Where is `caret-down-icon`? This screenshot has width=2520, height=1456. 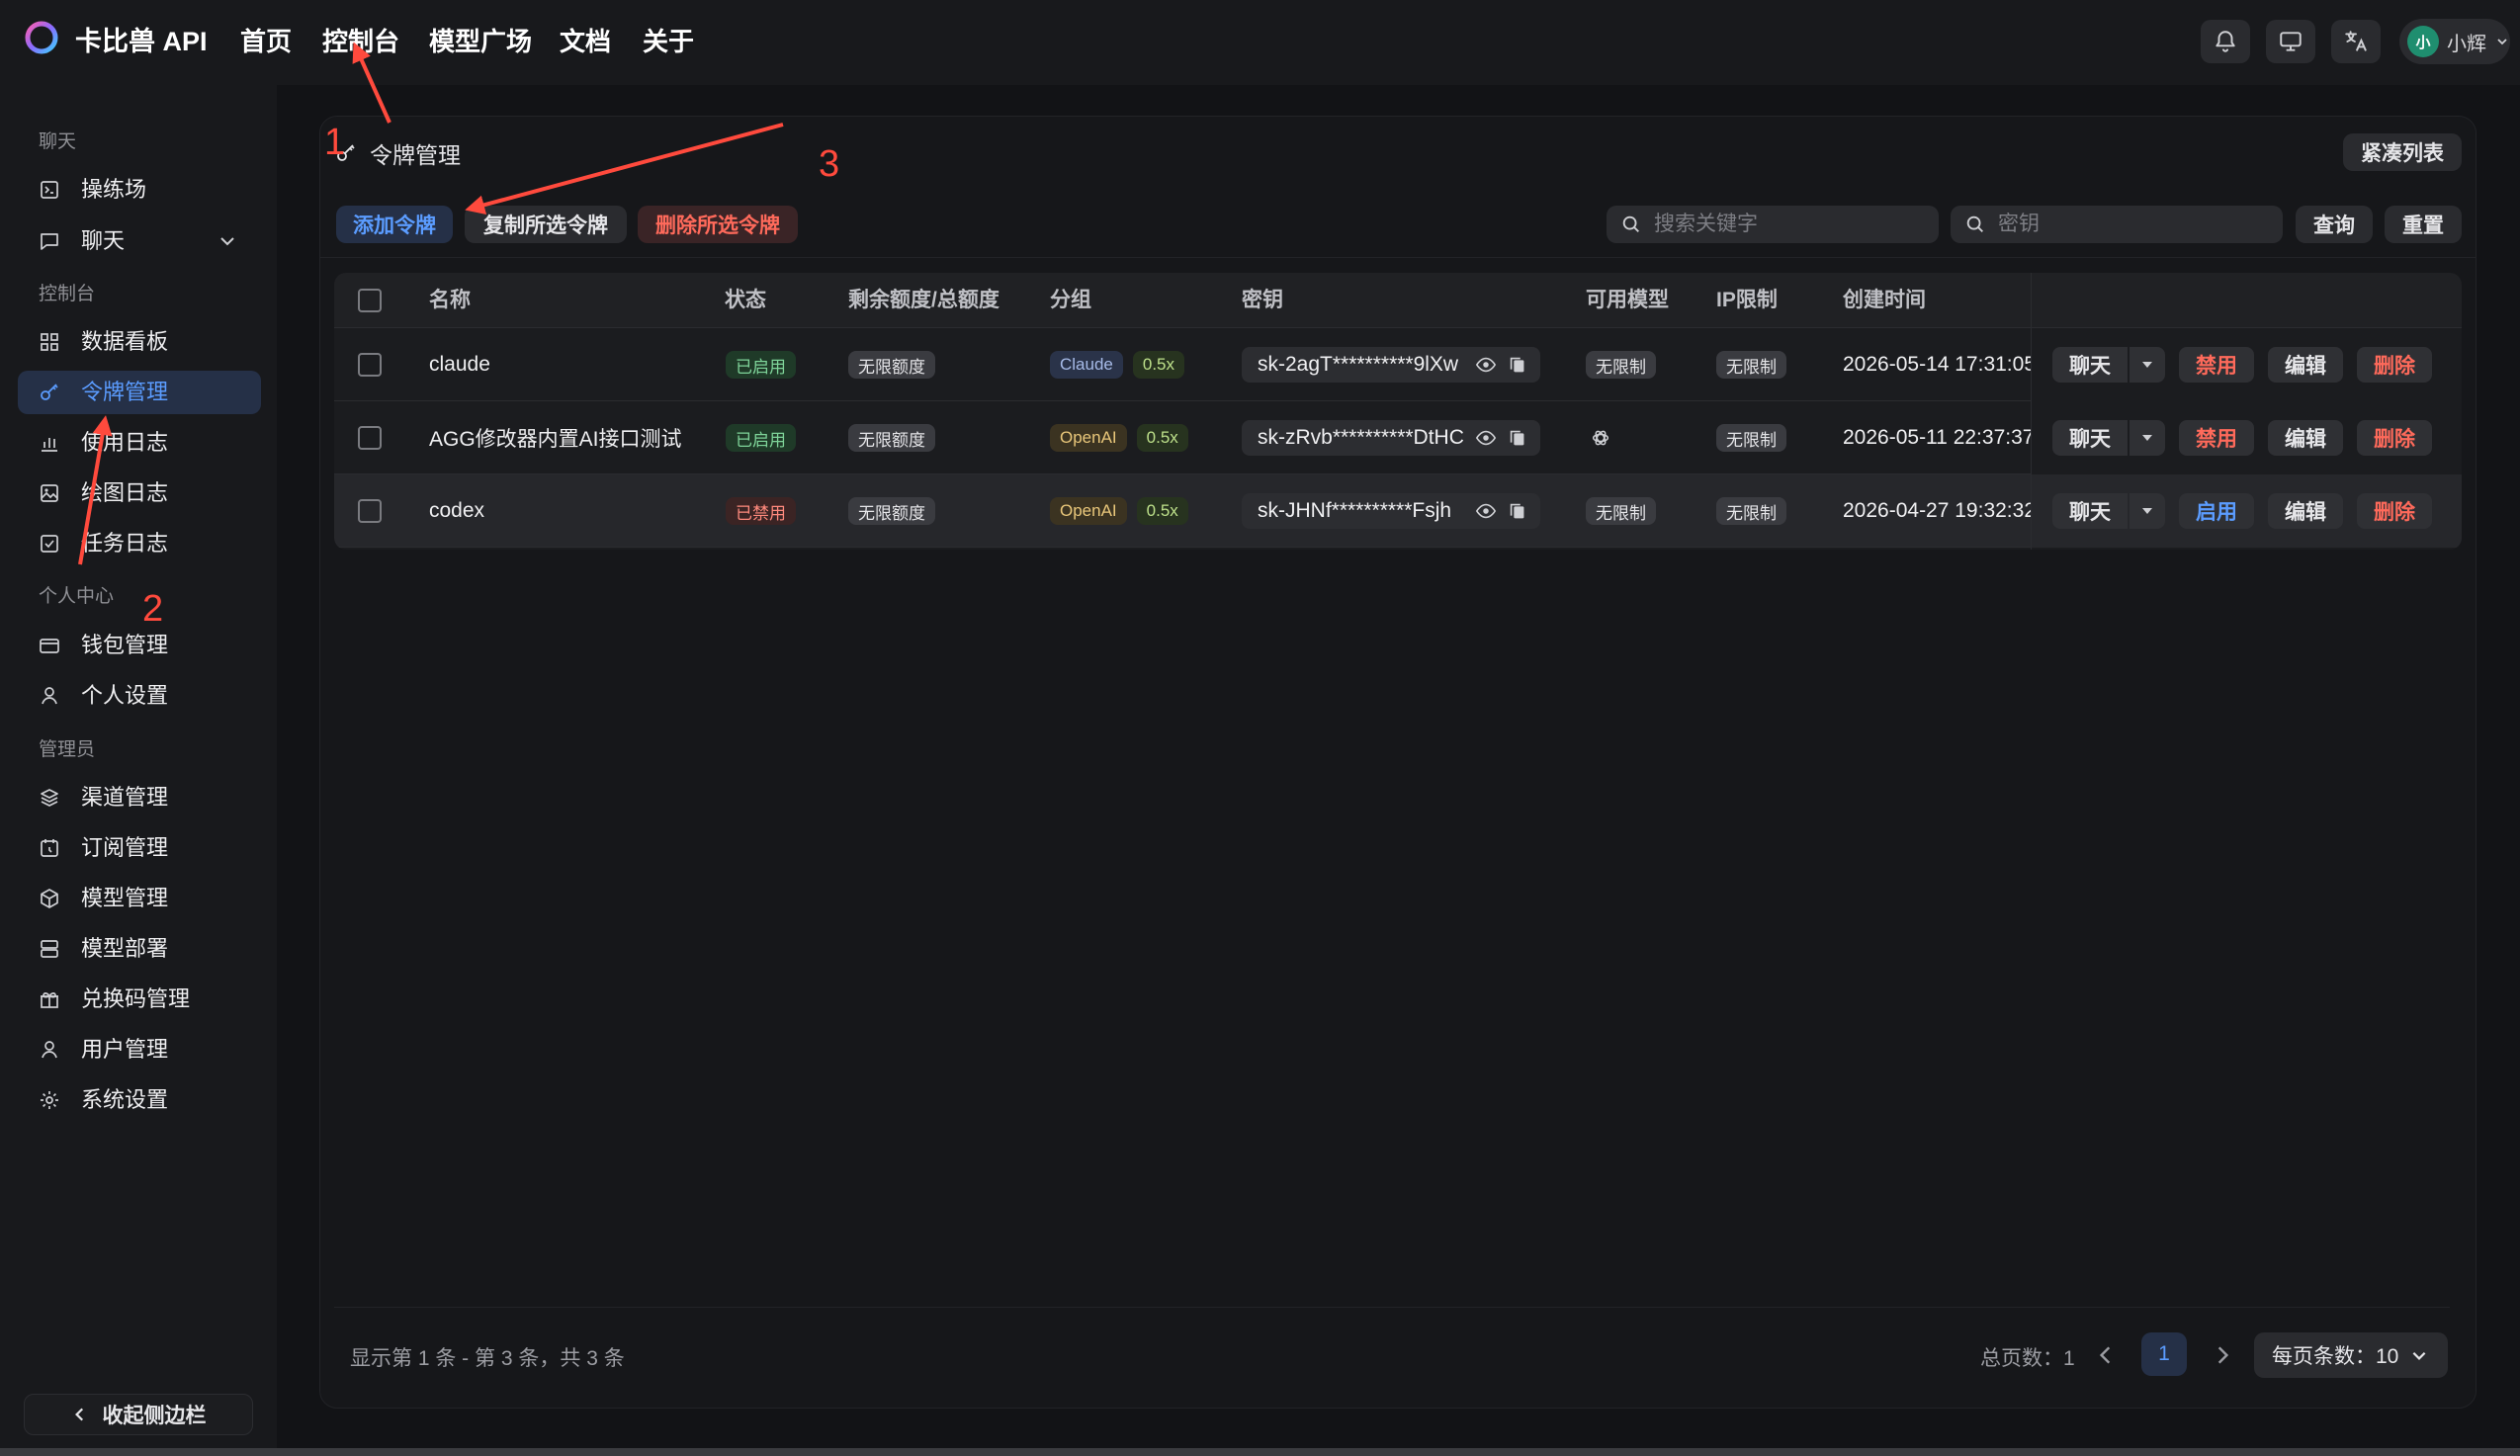 caret-down-icon is located at coordinates (2147, 438).